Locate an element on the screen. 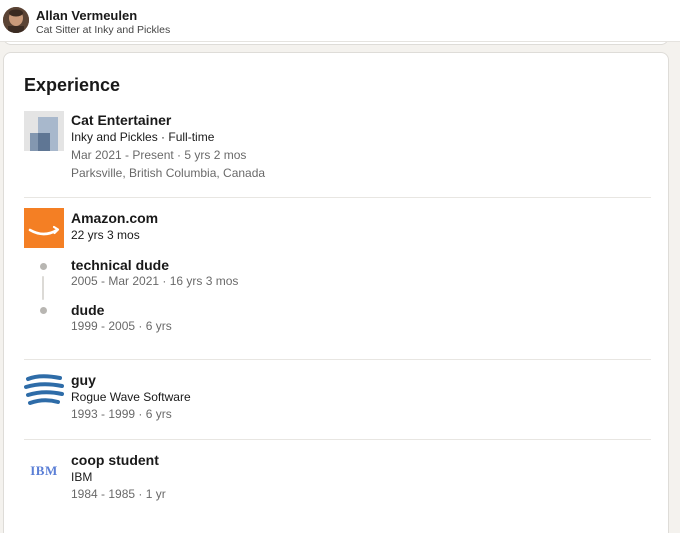  position-dates: Mar 2021 - Present · 5 yrs 2 mos is located at coordinates (159, 155).